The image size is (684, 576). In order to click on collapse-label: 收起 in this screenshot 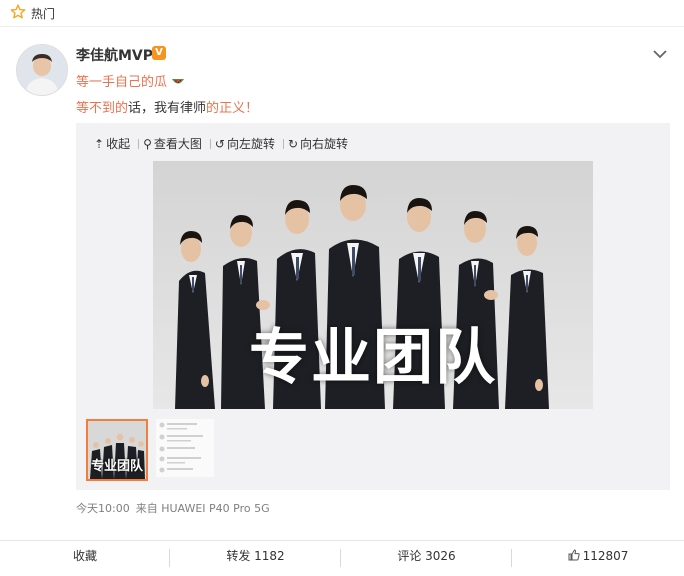, I will do `click(118, 144)`.